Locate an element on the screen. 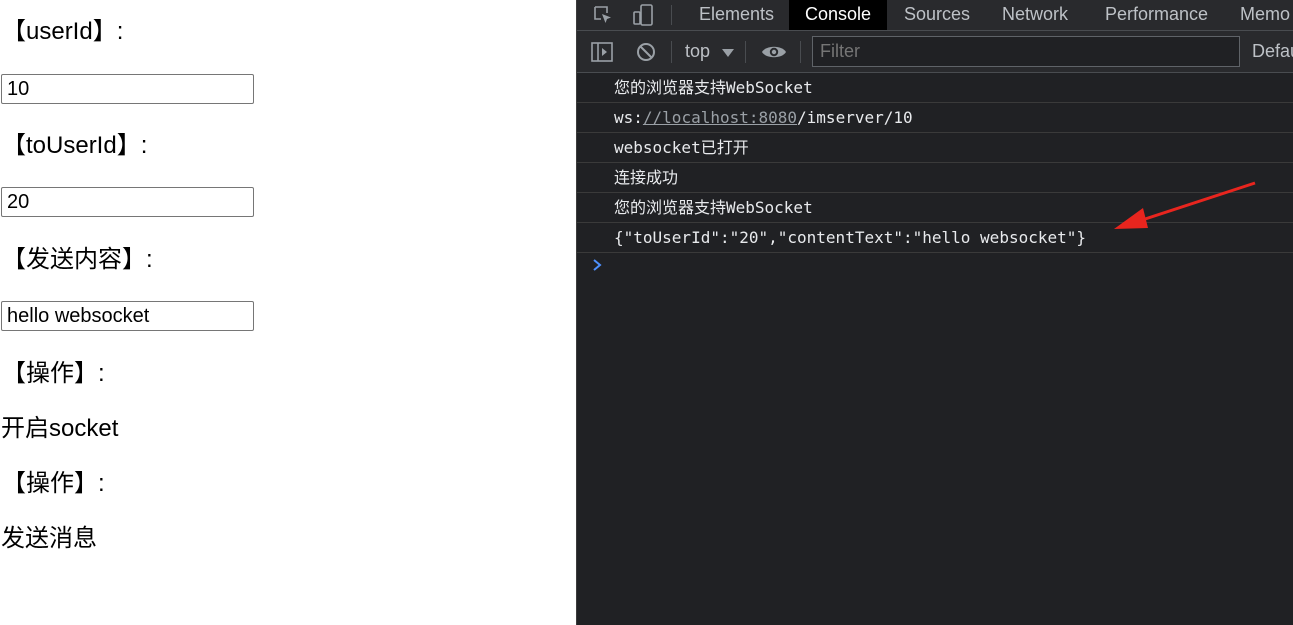 Image resolution: width=1293 pixels, height=625 pixels. console-message: websocket已打开 is located at coordinates (935, 148).